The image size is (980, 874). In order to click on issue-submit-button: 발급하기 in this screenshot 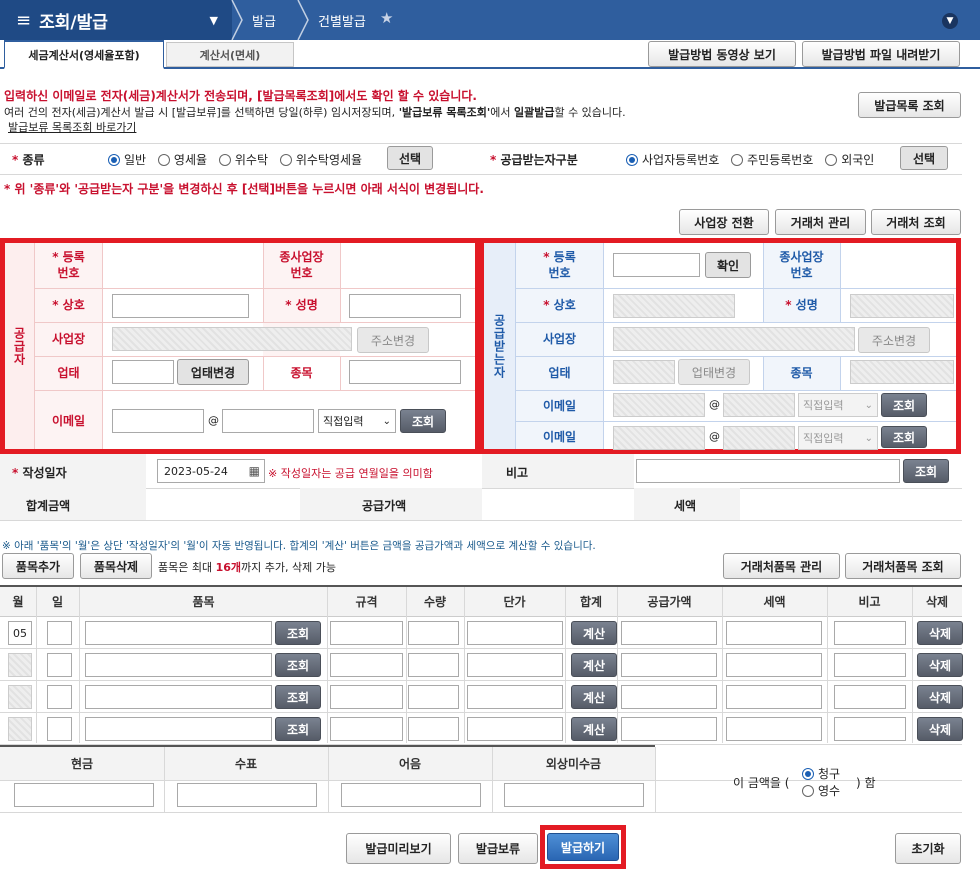, I will do `click(583, 847)`.